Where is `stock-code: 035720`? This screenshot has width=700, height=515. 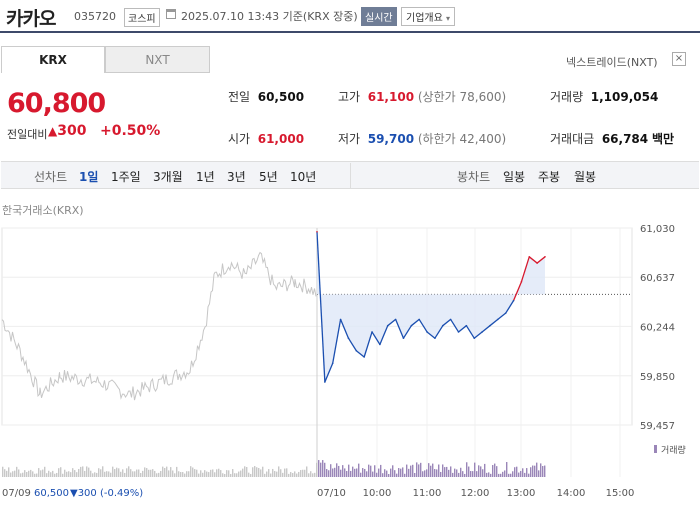 stock-code: 035720 is located at coordinates (95, 16).